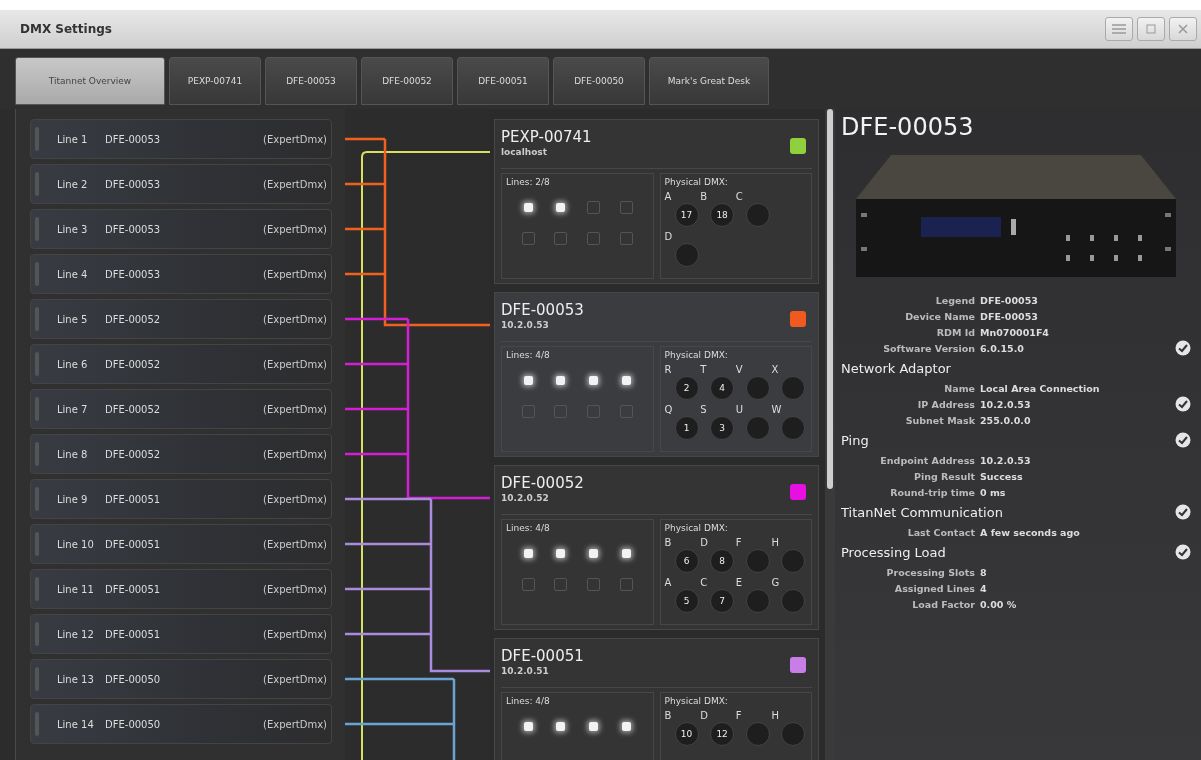  Describe the element at coordinates (181, 634) in the screenshot. I see `line-row: Line 12 DFE-00051 (ExpertDmx)` at that location.